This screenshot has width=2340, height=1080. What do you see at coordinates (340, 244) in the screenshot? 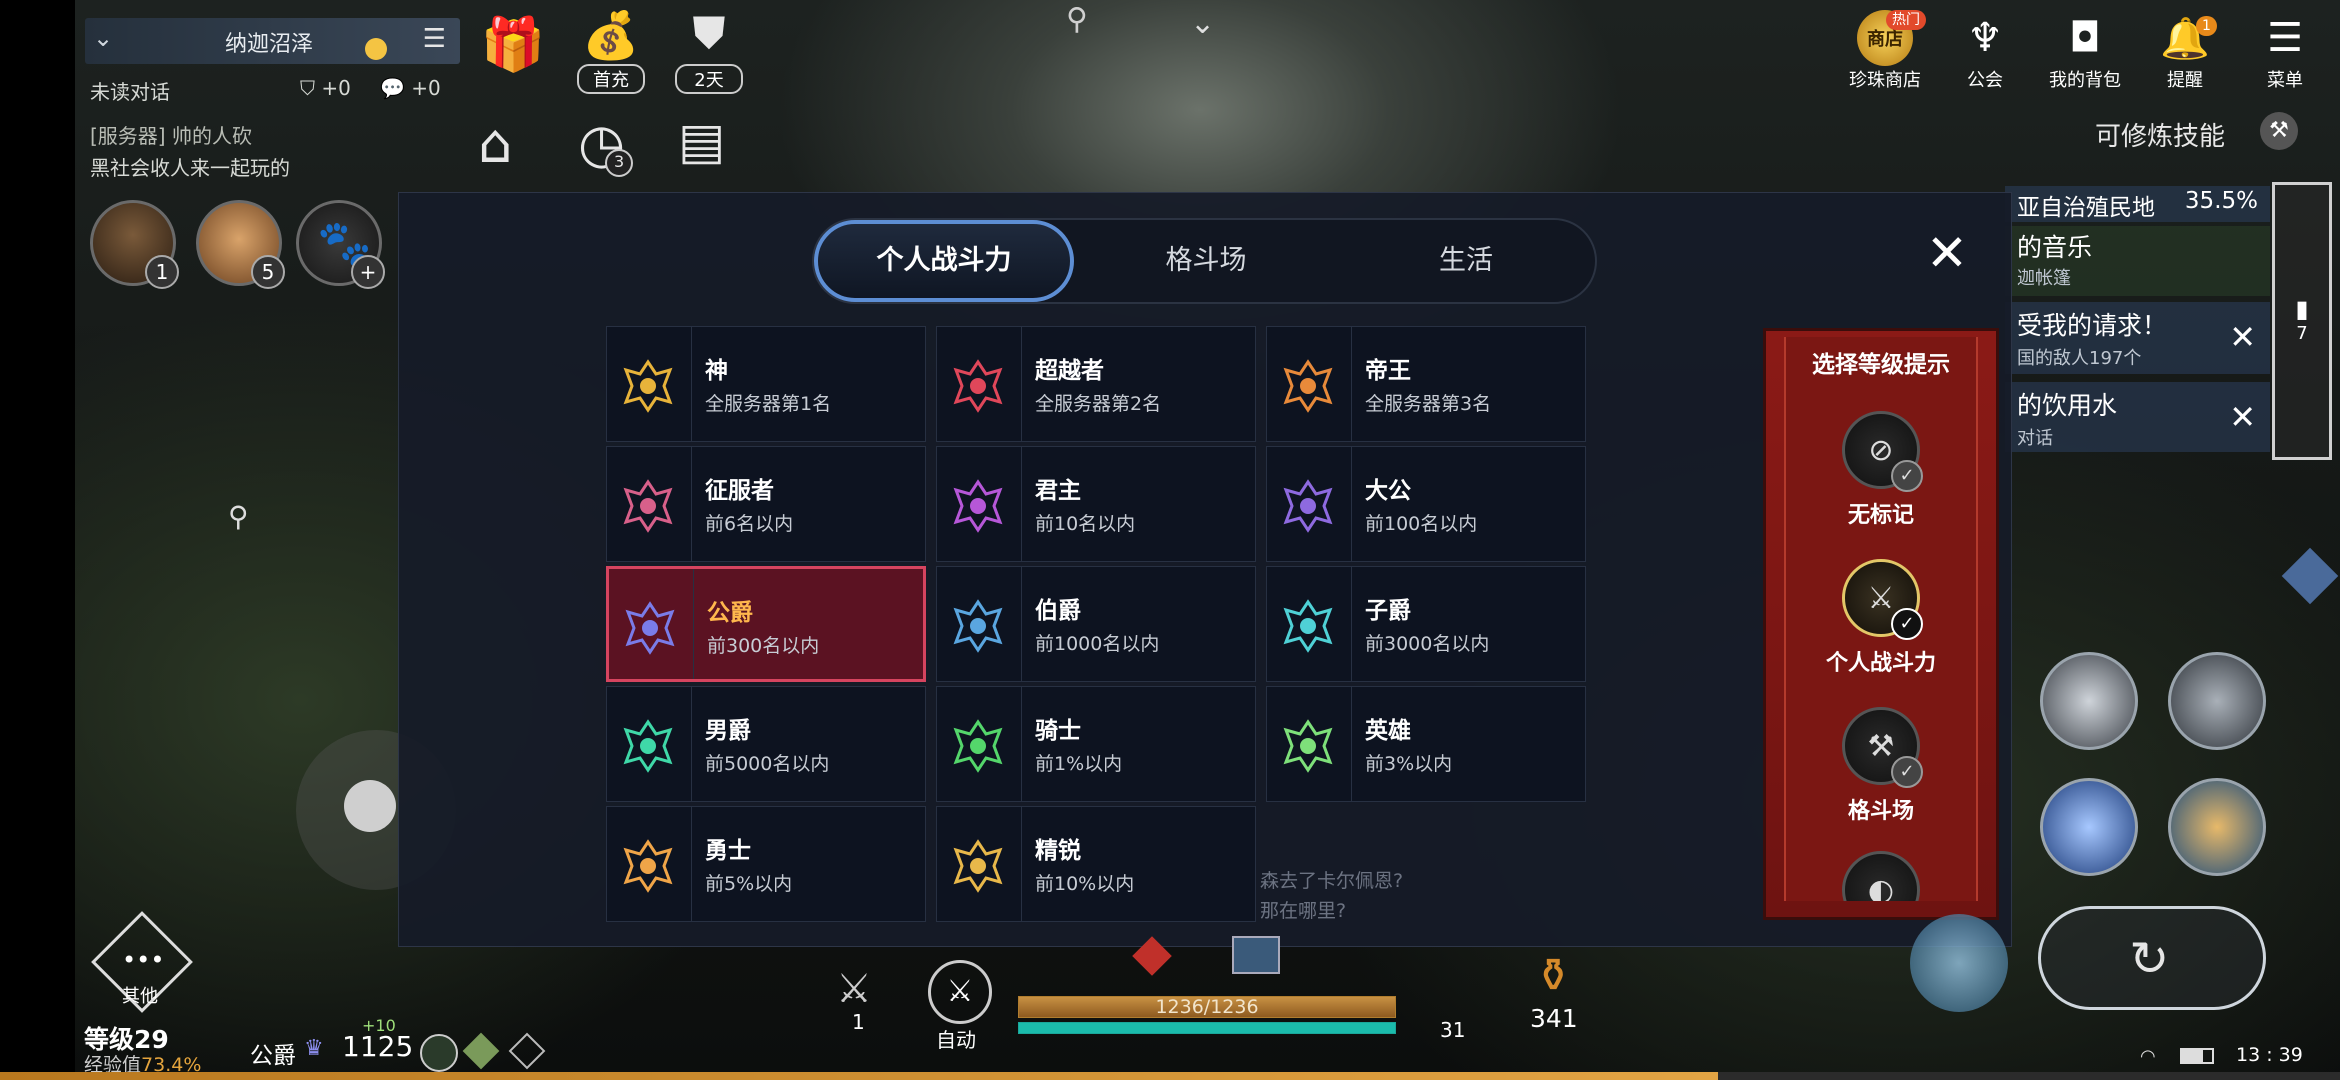
I see `paw-avatar-icon: 🐾 +` at bounding box center [340, 244].